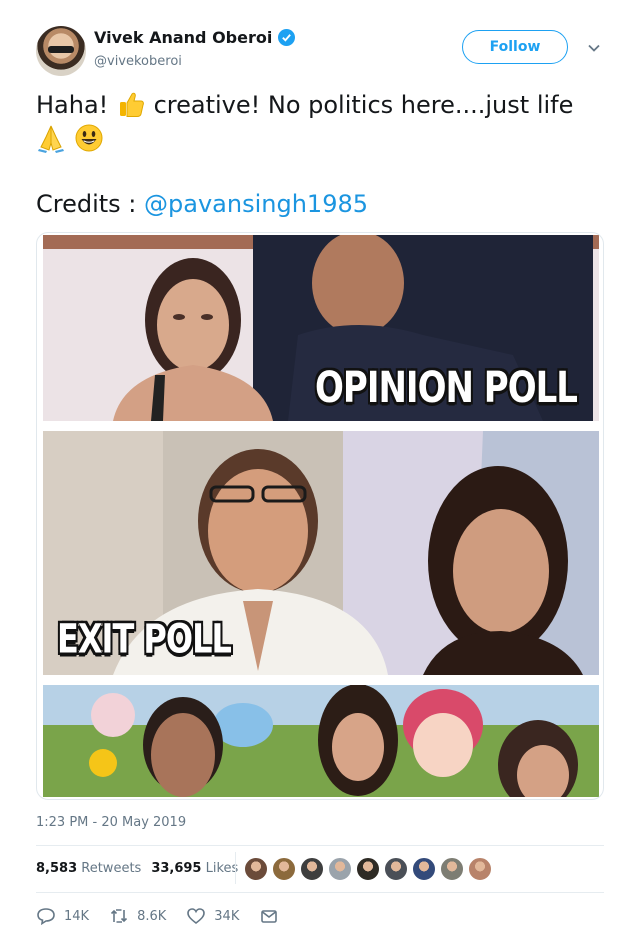 This screenshot has height=942, width=640. I want to click on chevron-down-icon, so click(594, 48).